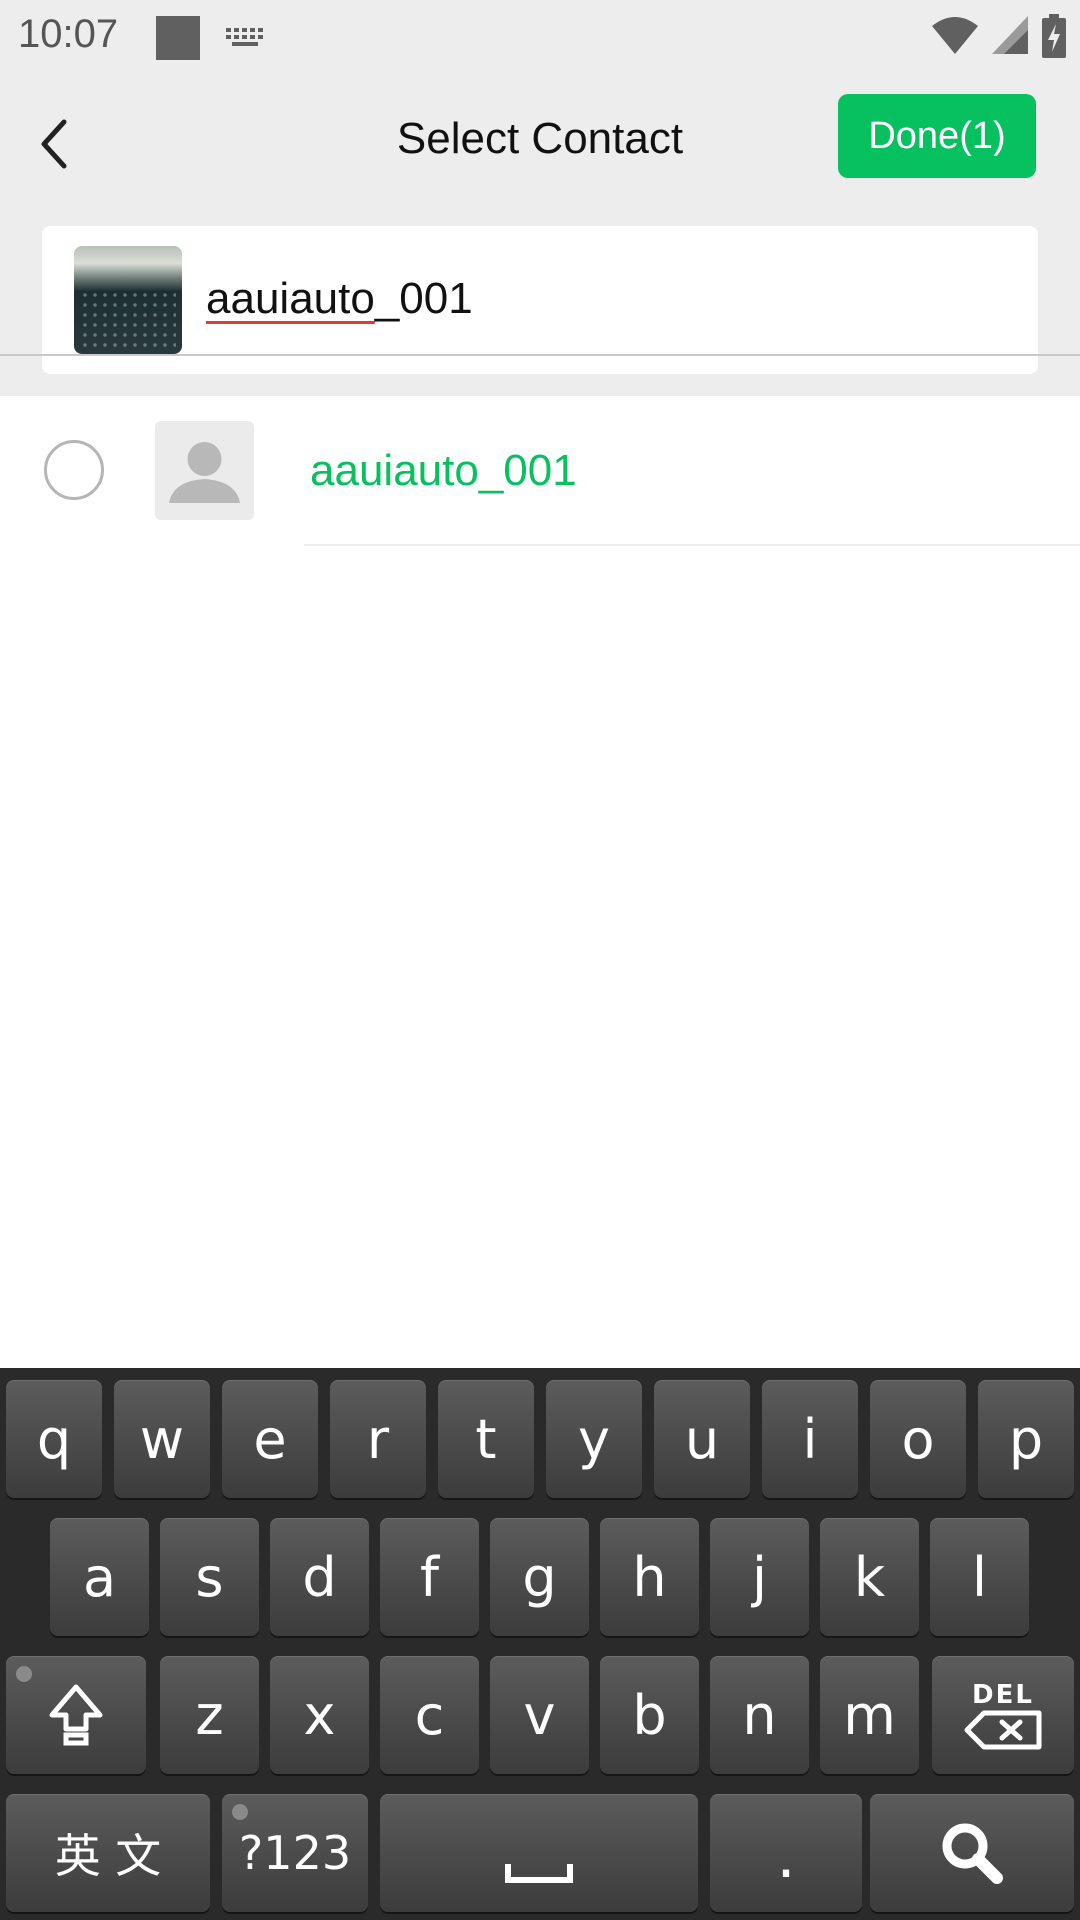 The width and height of the screenshot is (1080, 1920). What do you see at coordinates (539, 1853) in the screenshot?
I see `space-key` at bounding box center [539, 1853].